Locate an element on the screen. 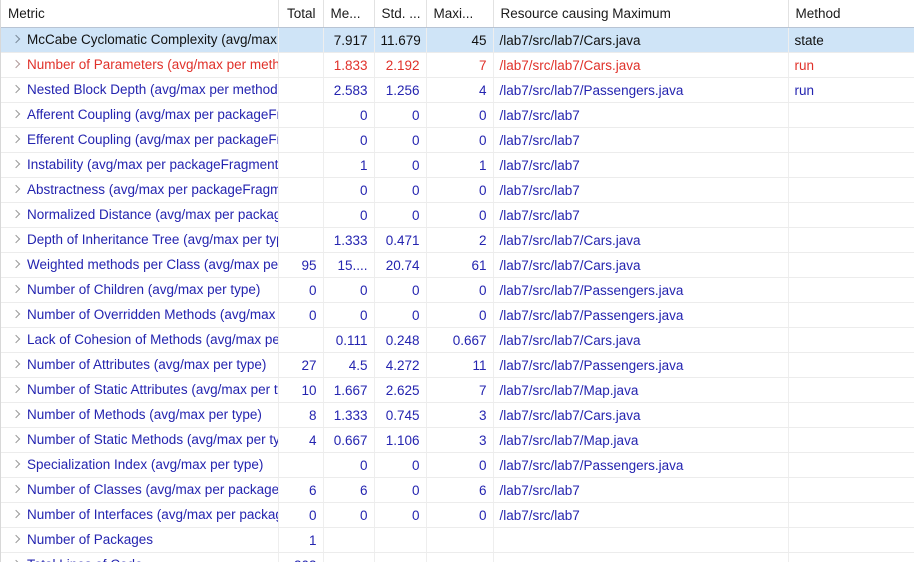 This screenshot has width=914, height=562. cell-mean is located at coordinates (349, 540).